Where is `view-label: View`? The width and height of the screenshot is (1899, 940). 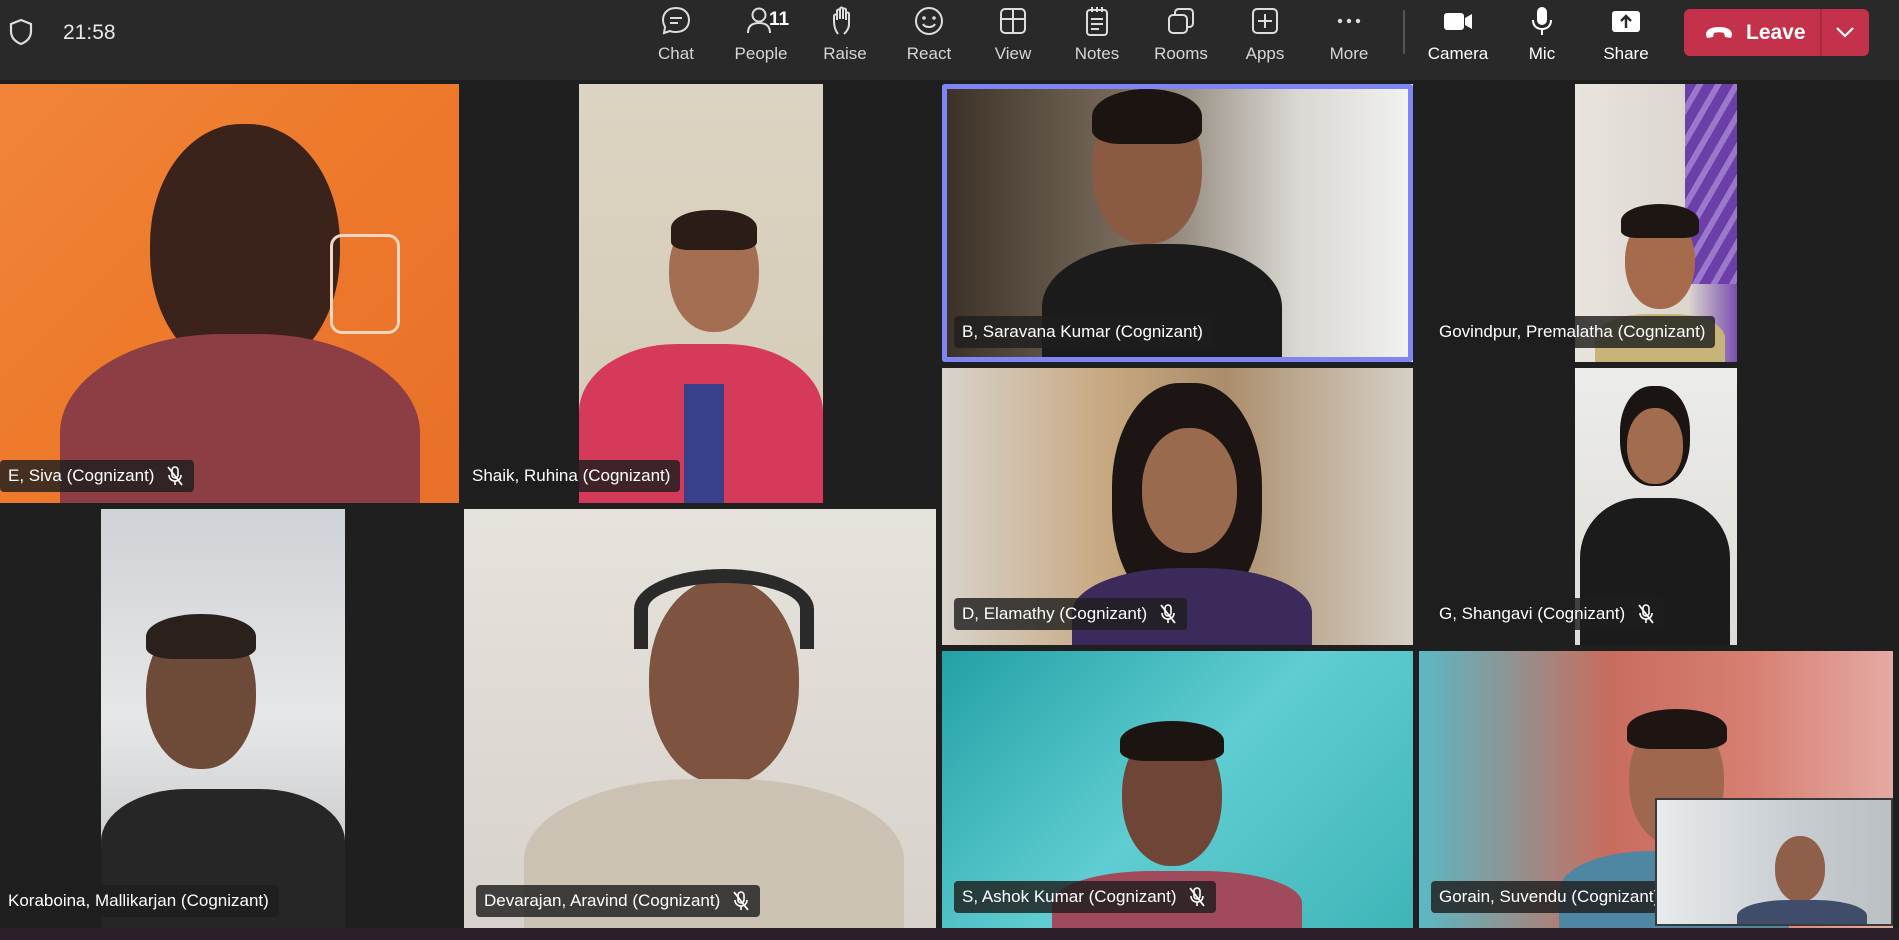
view-label: View is located at coordinates (1013, 53).